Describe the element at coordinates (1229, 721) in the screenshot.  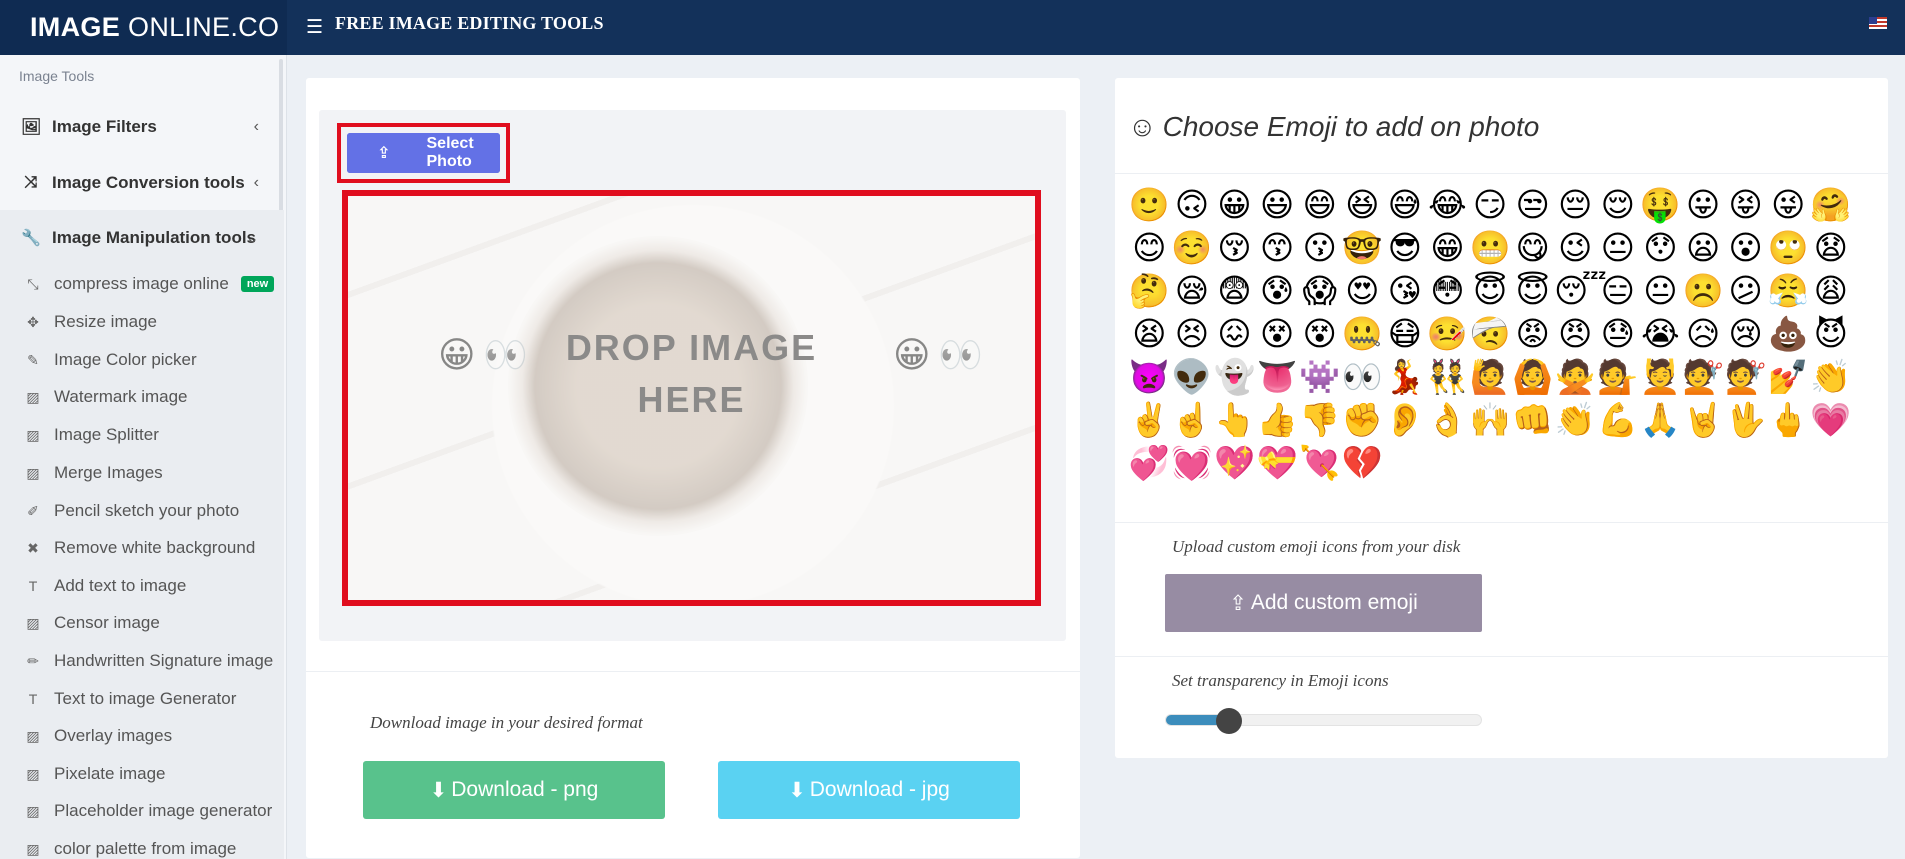
I see `slider-handle` at that location.